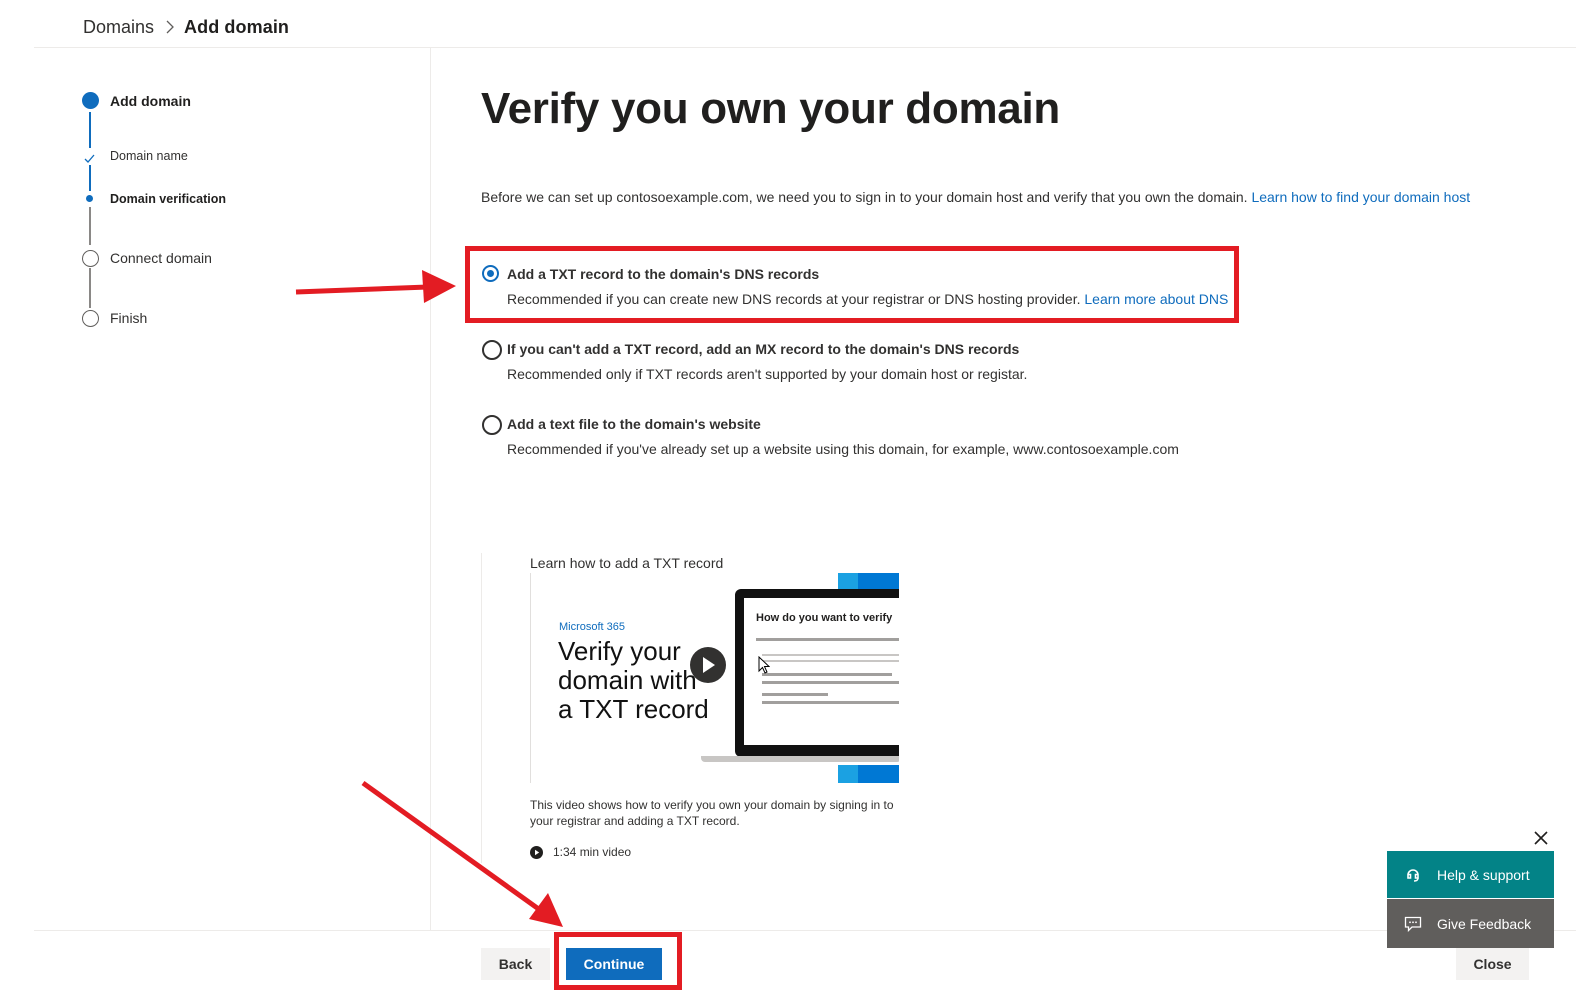  What do you see at coordinates (129, 318) in the screenshot?
I see `step-finish: Finish` at bounding box center [129, 318].